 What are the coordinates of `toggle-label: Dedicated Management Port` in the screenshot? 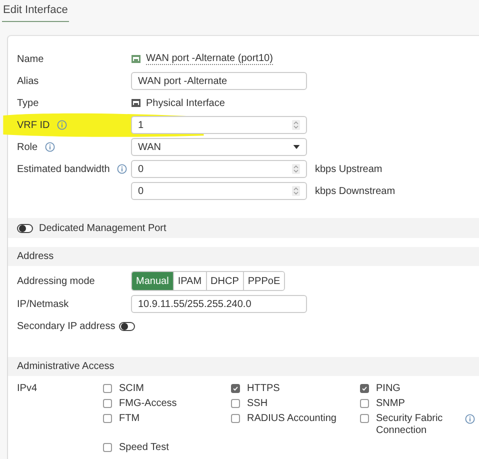 It's located at (102, 228).